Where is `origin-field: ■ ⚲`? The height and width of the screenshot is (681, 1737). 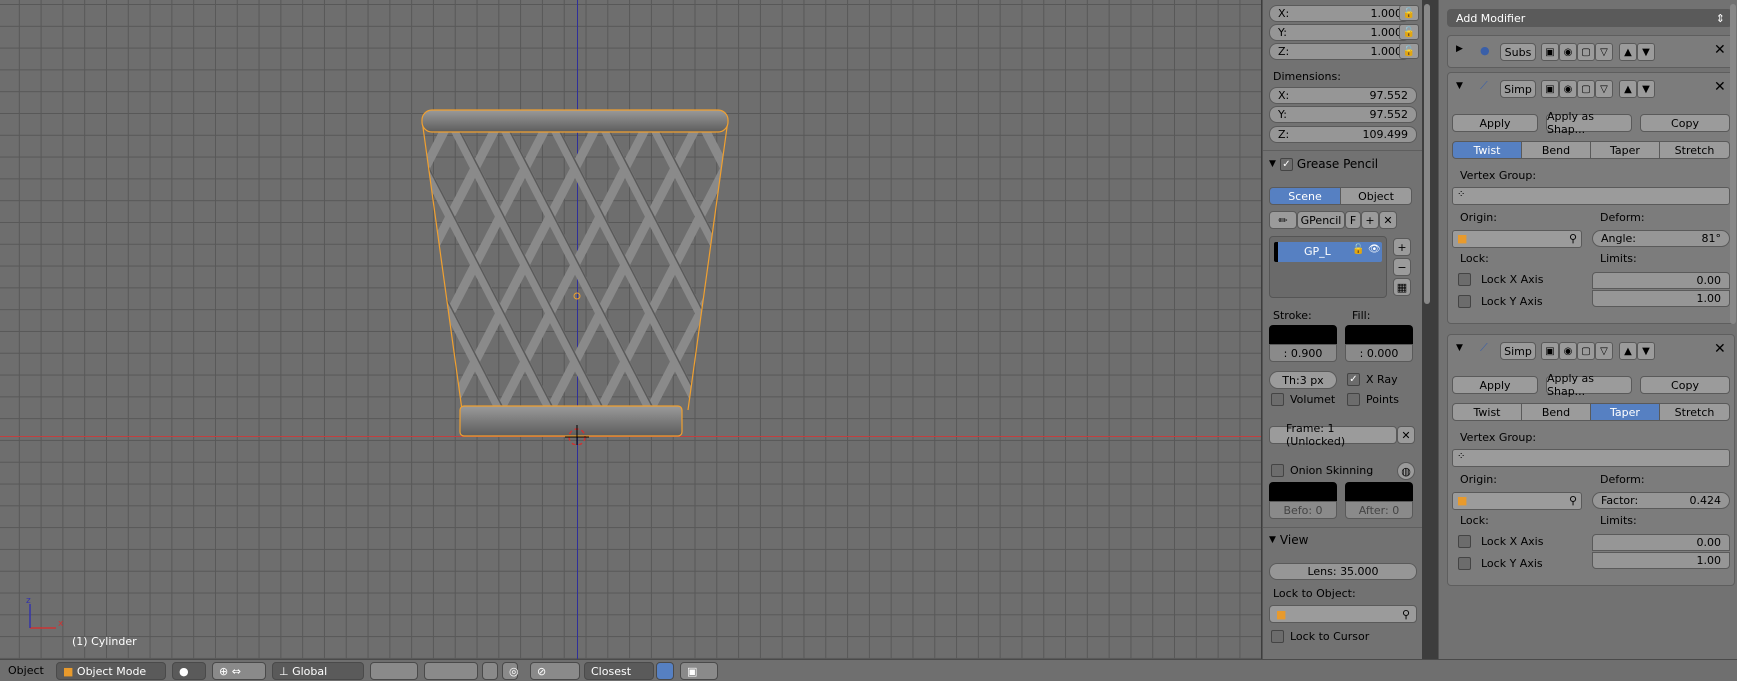 origin-field: ■ ⚲ is located at coordinates (1517, 501).